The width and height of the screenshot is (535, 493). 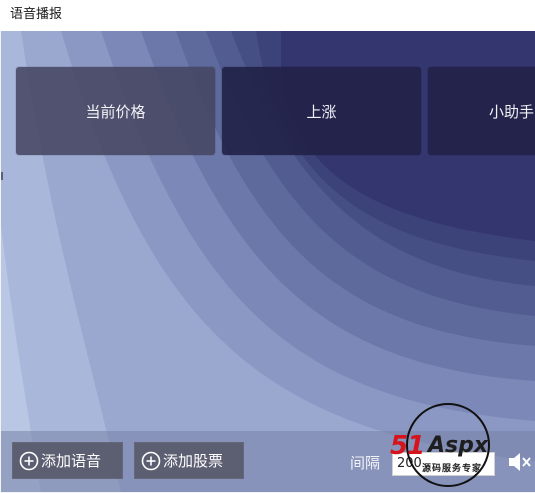 What do you see at coordinates (267, 15) in the screenshot?
I see `title-bar: 语音播报` at bounding box center [267, 15].